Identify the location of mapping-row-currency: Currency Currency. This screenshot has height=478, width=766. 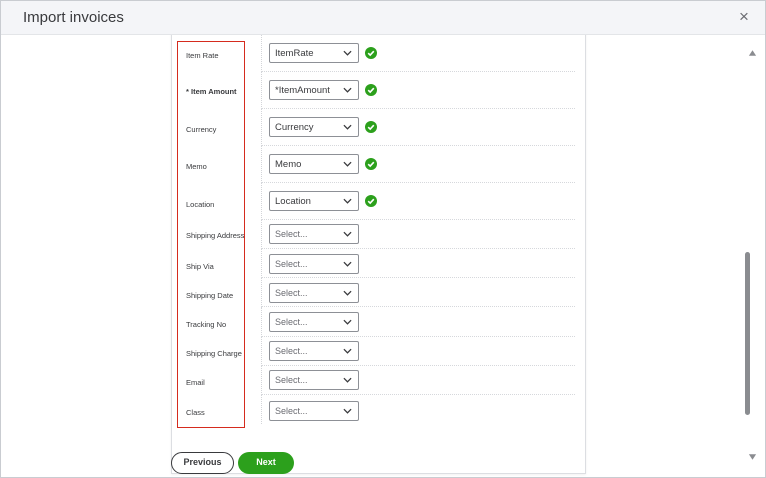
(379, 127).